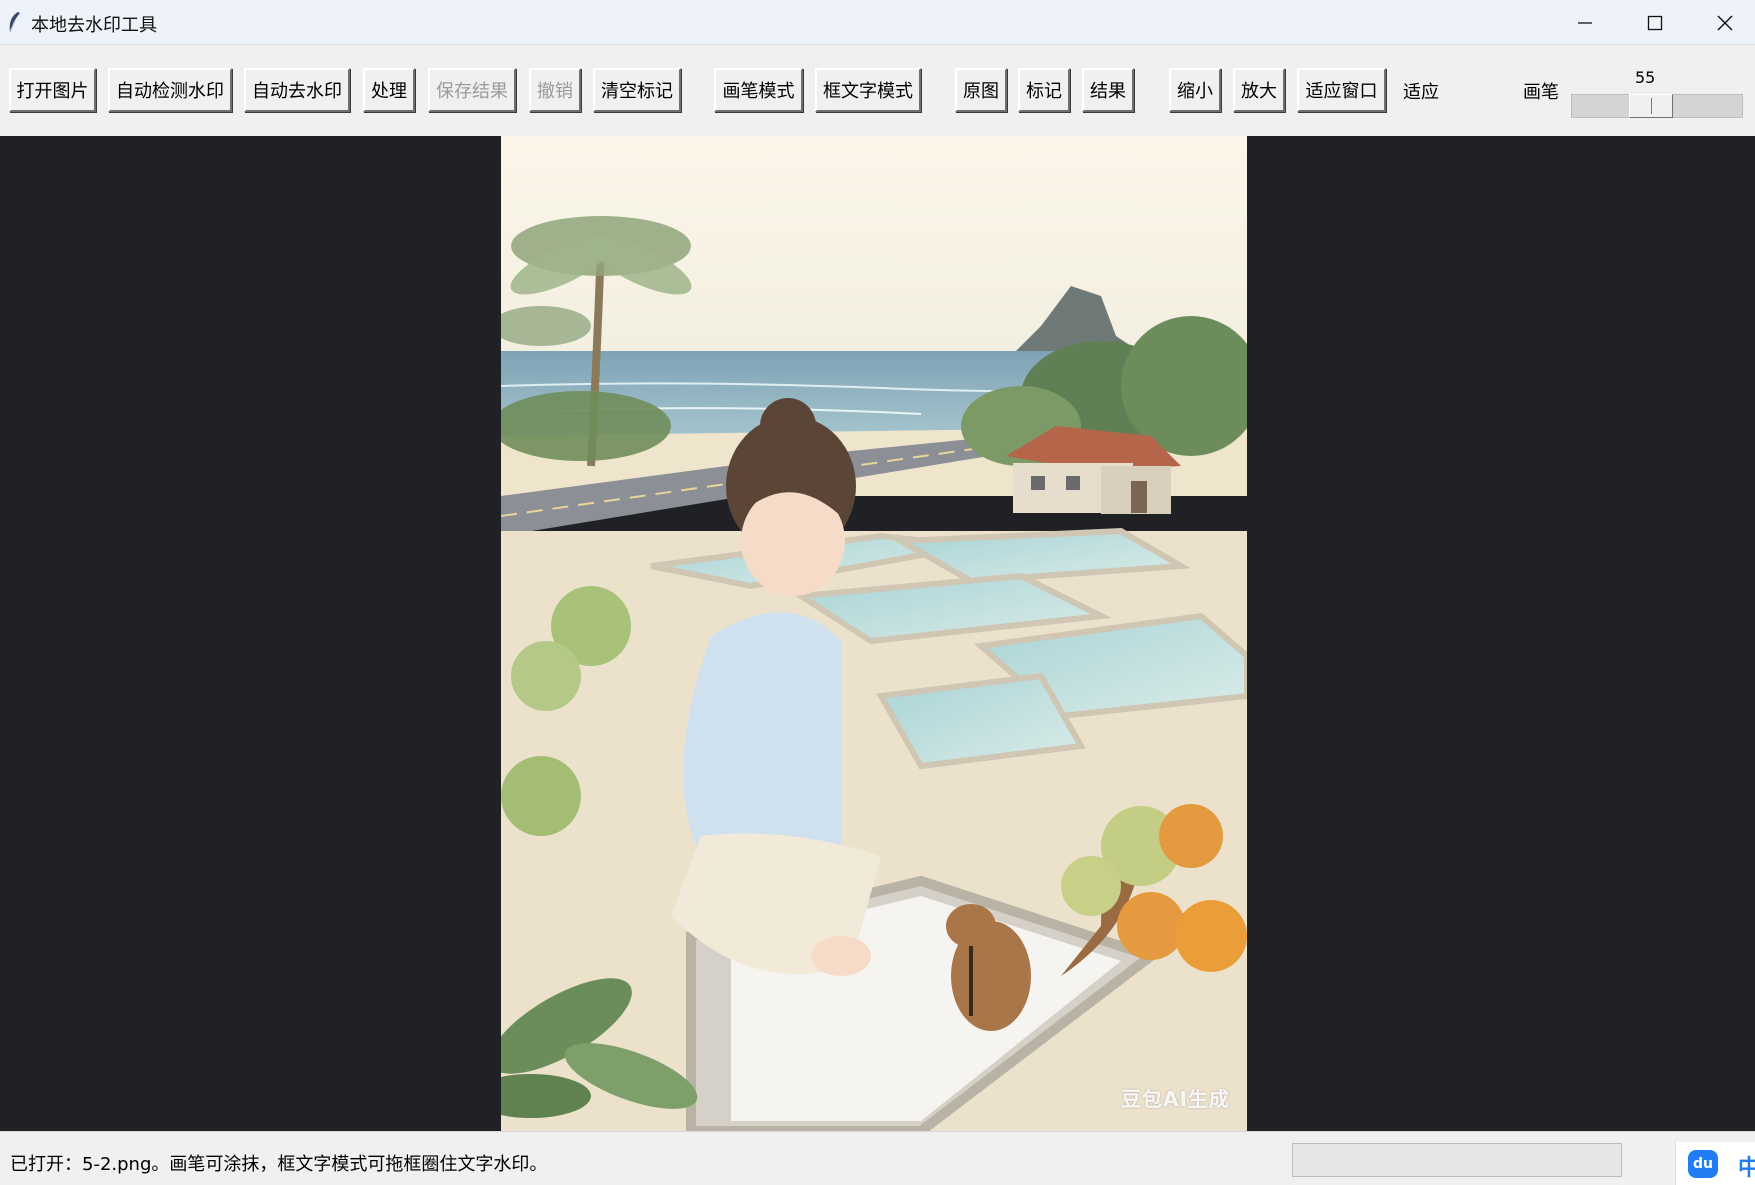  What do you see at coordinates (758, 90) in the screenshot?
I see `brush-mode-button: 画笔模式` at bounding box center [758, 90].